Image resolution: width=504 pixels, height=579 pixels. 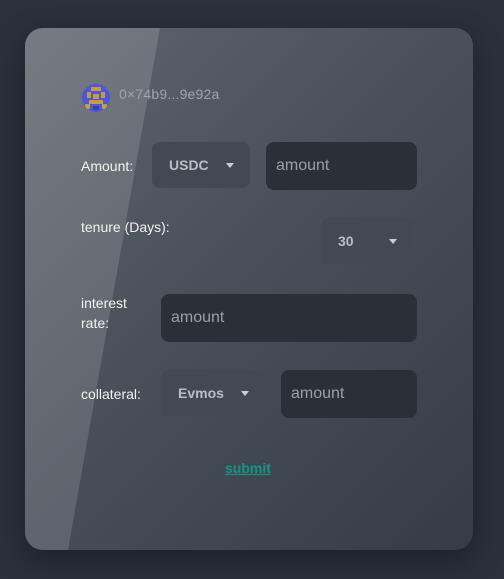 What do you see at coordinates (104, 313) in the screenshot?
I see `interest-rate-label: interest rate:` at bounding box center [104, 313].